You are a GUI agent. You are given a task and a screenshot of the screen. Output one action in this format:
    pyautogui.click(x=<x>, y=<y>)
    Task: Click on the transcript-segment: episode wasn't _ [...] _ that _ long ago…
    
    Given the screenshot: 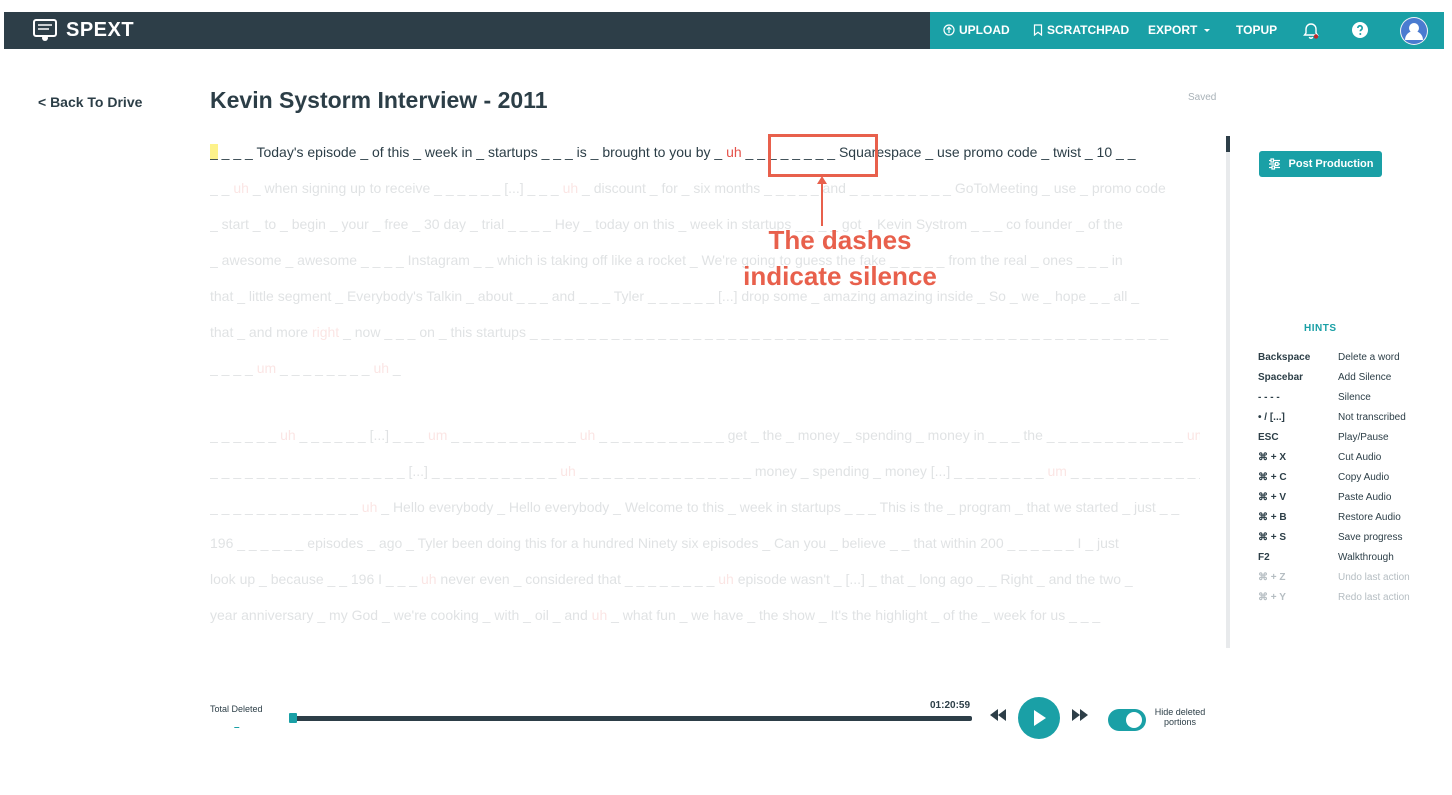 What is the action you would take?
    pyautogui.click(x=933, y=579)
    